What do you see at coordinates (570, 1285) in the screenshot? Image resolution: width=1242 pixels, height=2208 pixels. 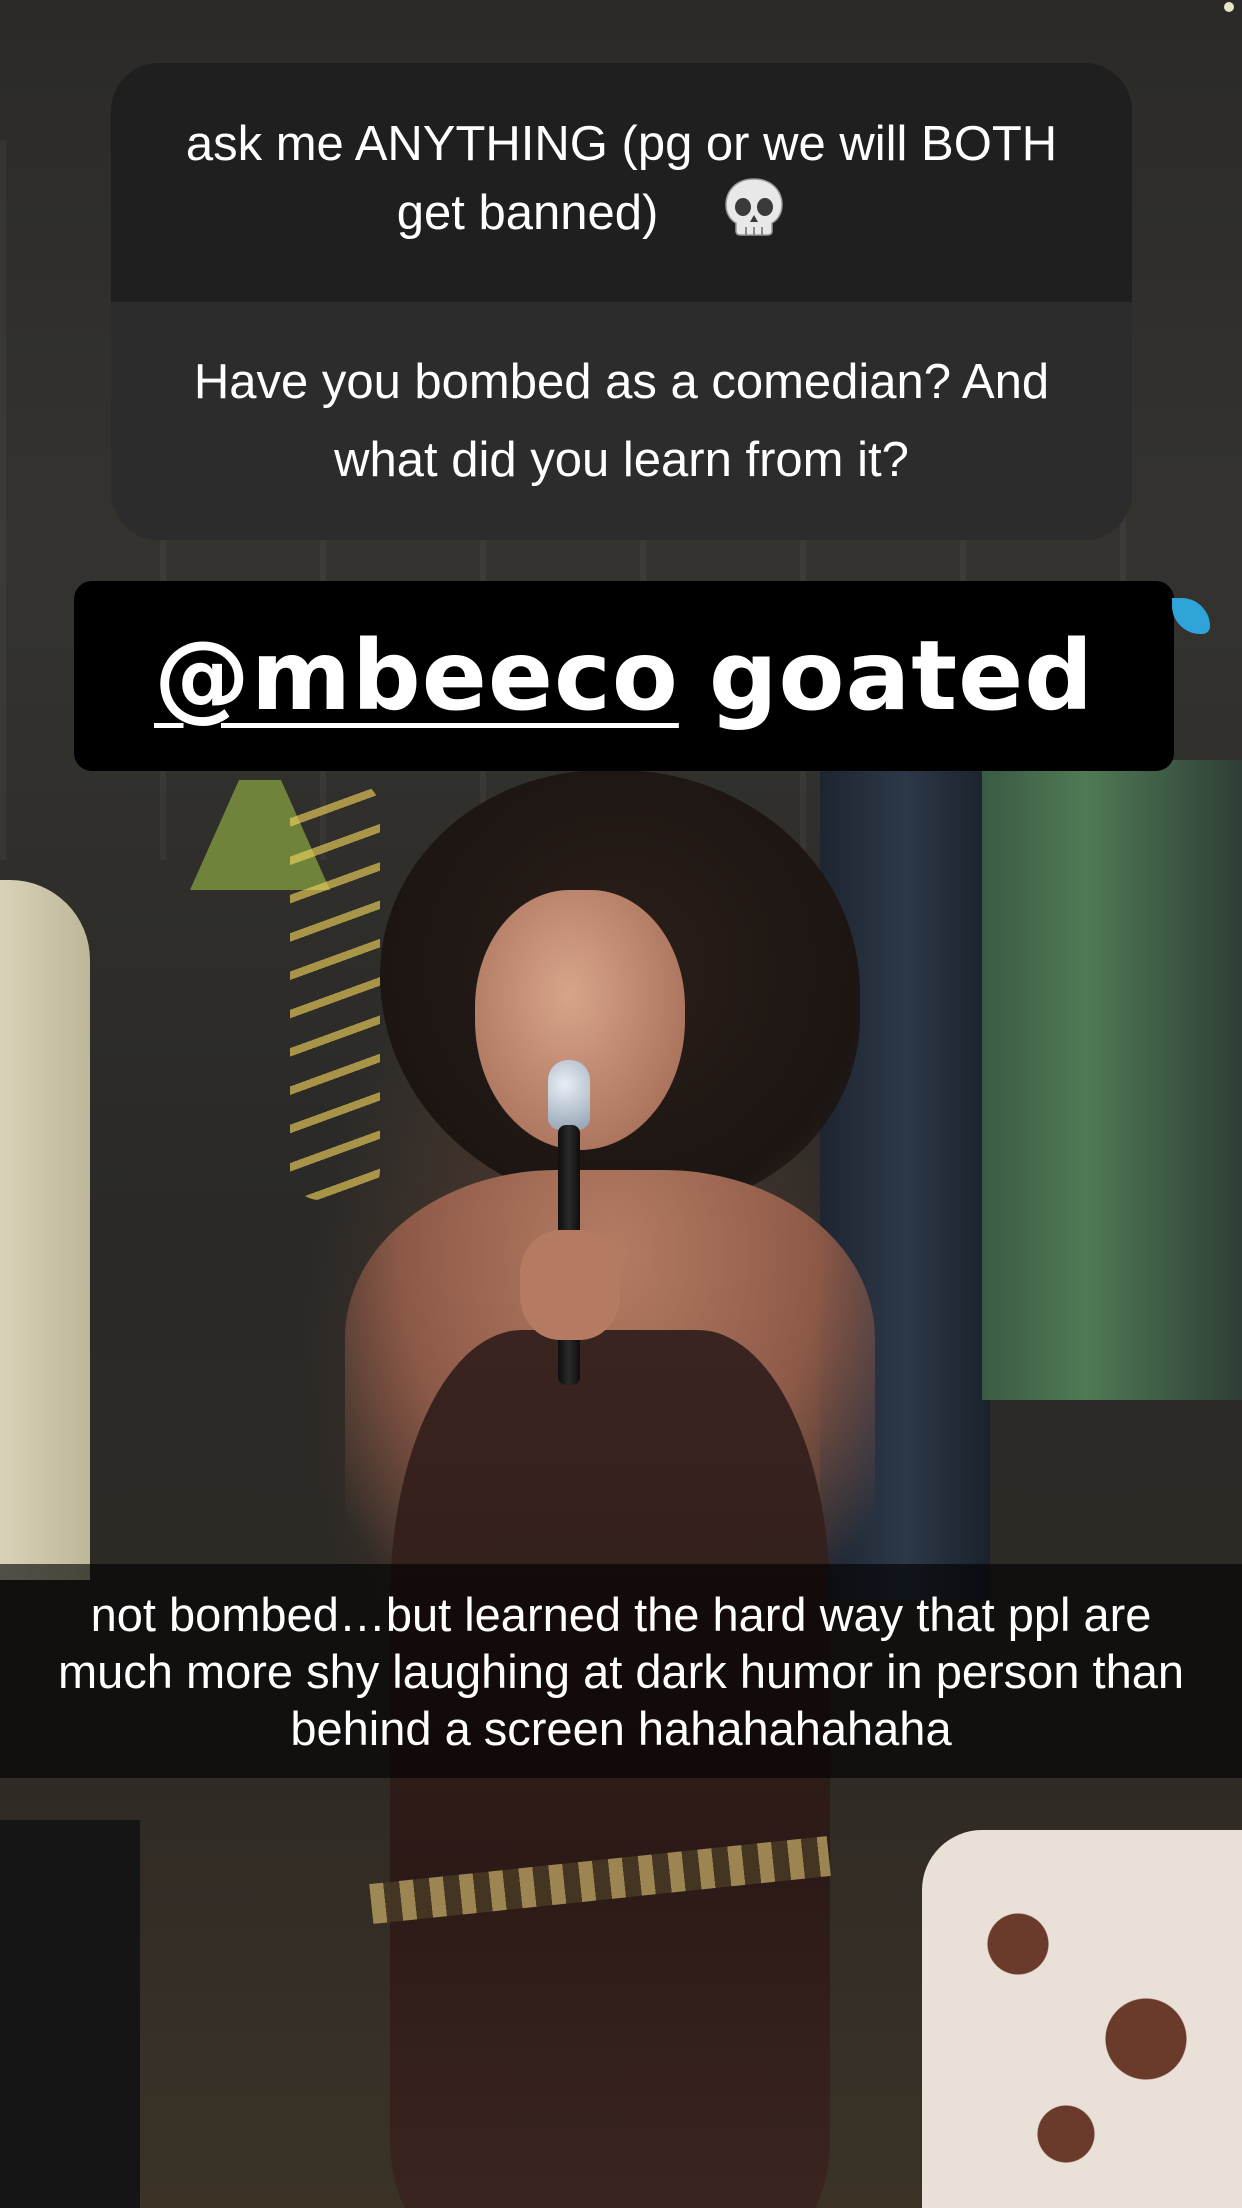 I see `performer-hand` at bounding box center [570, 1285].